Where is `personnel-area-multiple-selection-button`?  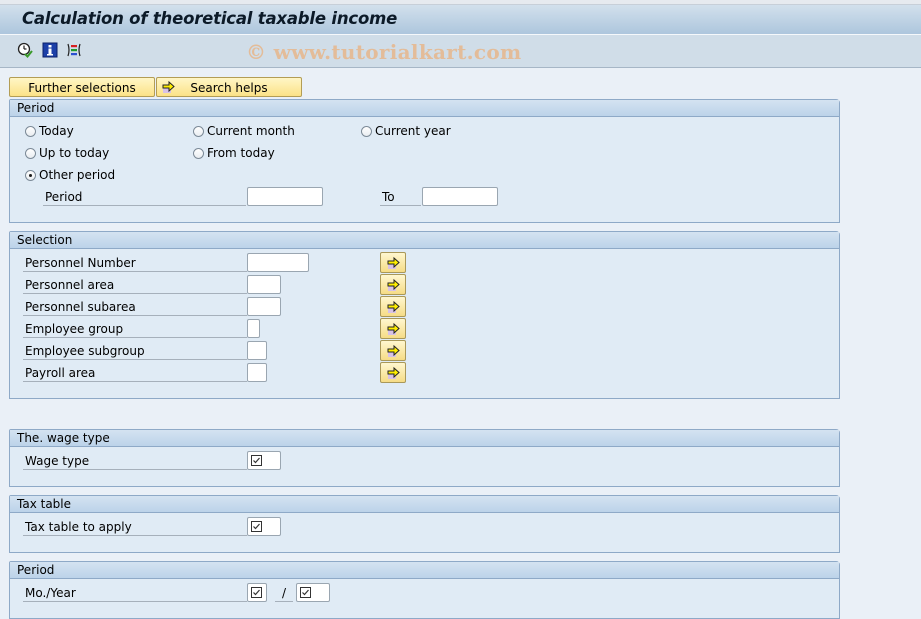
personnel-area-multiple-selection-button is located at coordinates (393, 284).